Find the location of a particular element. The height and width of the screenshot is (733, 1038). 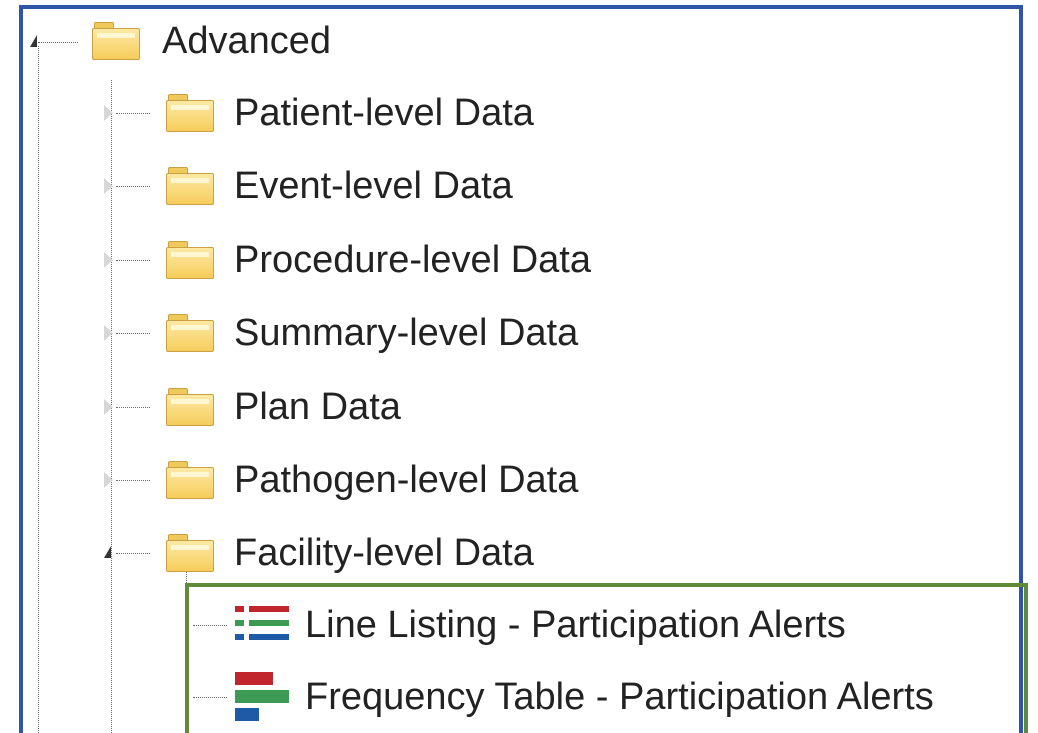

tree-node-event-level-data: Event-level Data is located at coordinates (350, 186).